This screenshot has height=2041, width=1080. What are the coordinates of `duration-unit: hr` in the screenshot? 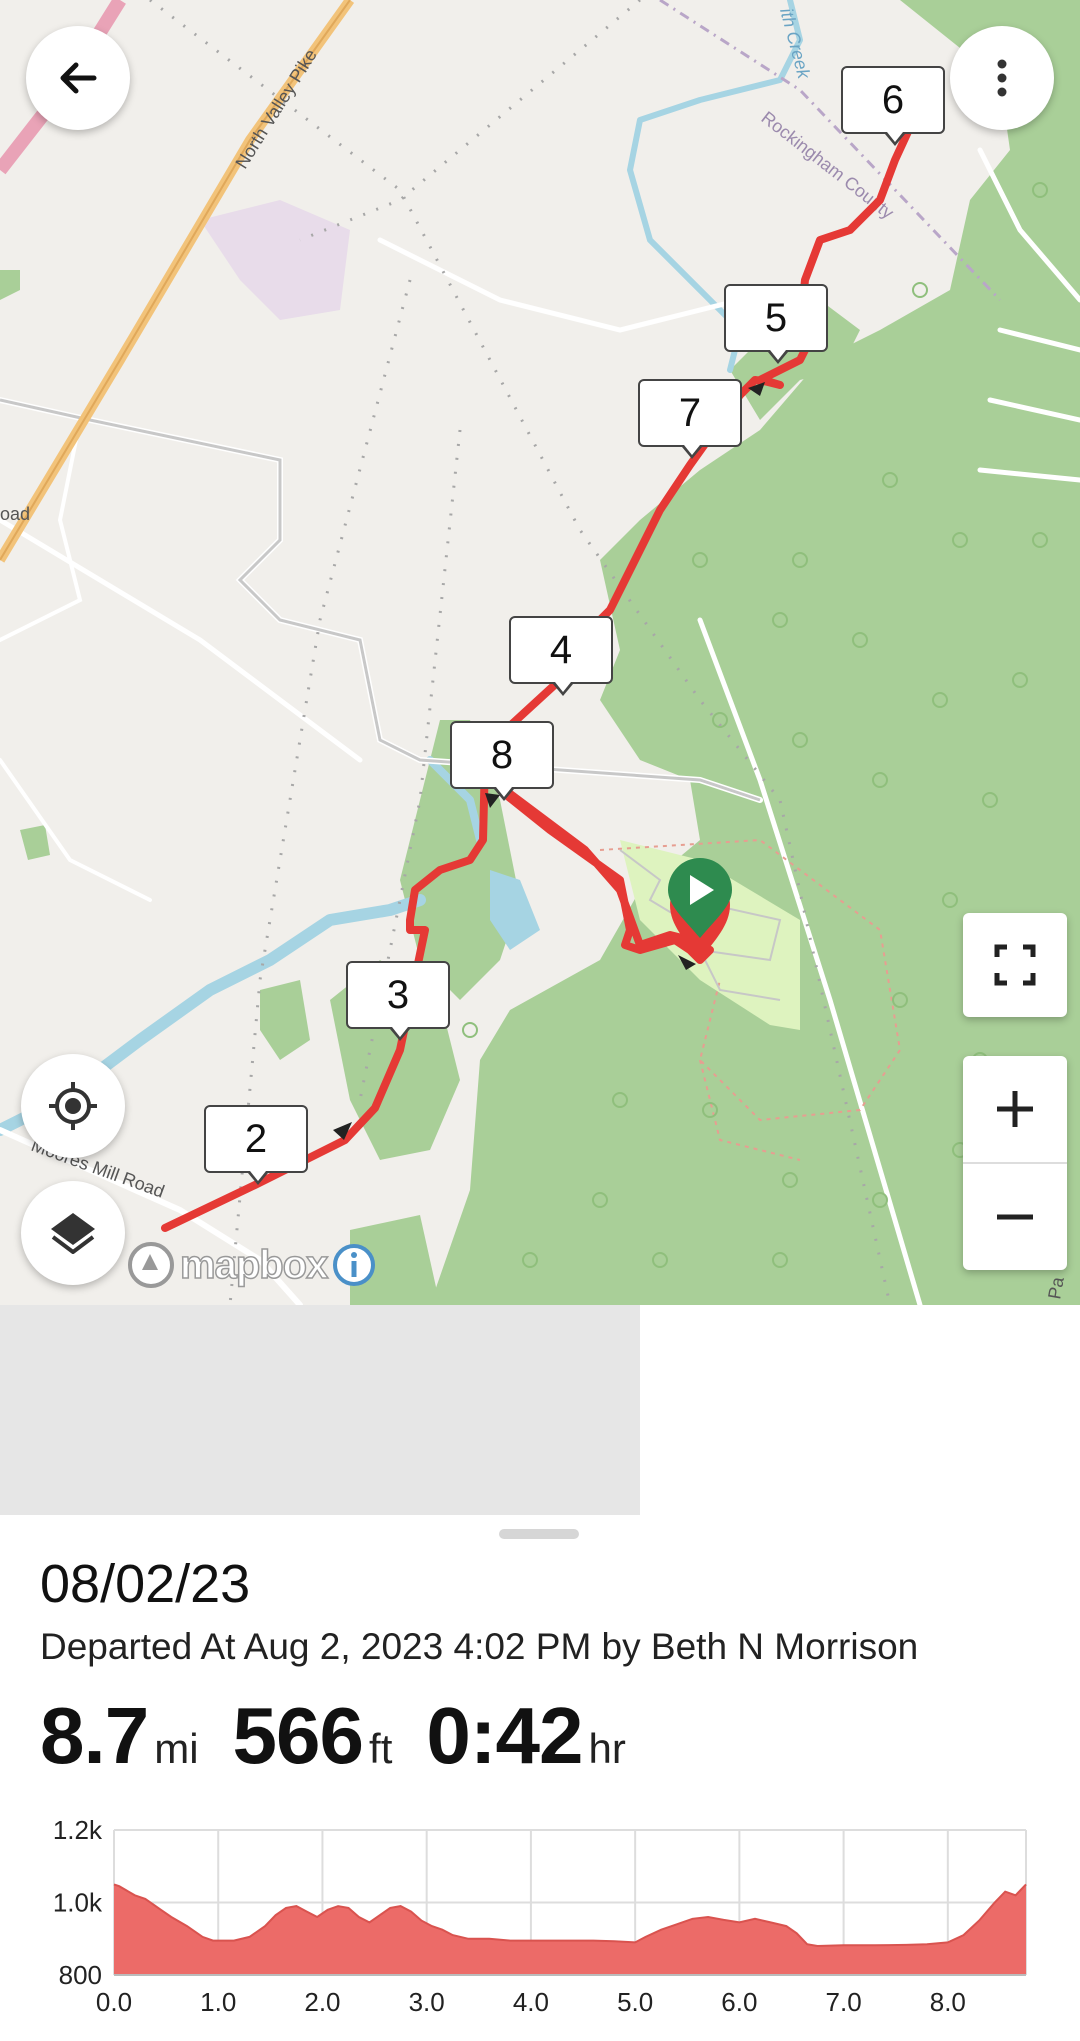 It's located at (607, 1748).